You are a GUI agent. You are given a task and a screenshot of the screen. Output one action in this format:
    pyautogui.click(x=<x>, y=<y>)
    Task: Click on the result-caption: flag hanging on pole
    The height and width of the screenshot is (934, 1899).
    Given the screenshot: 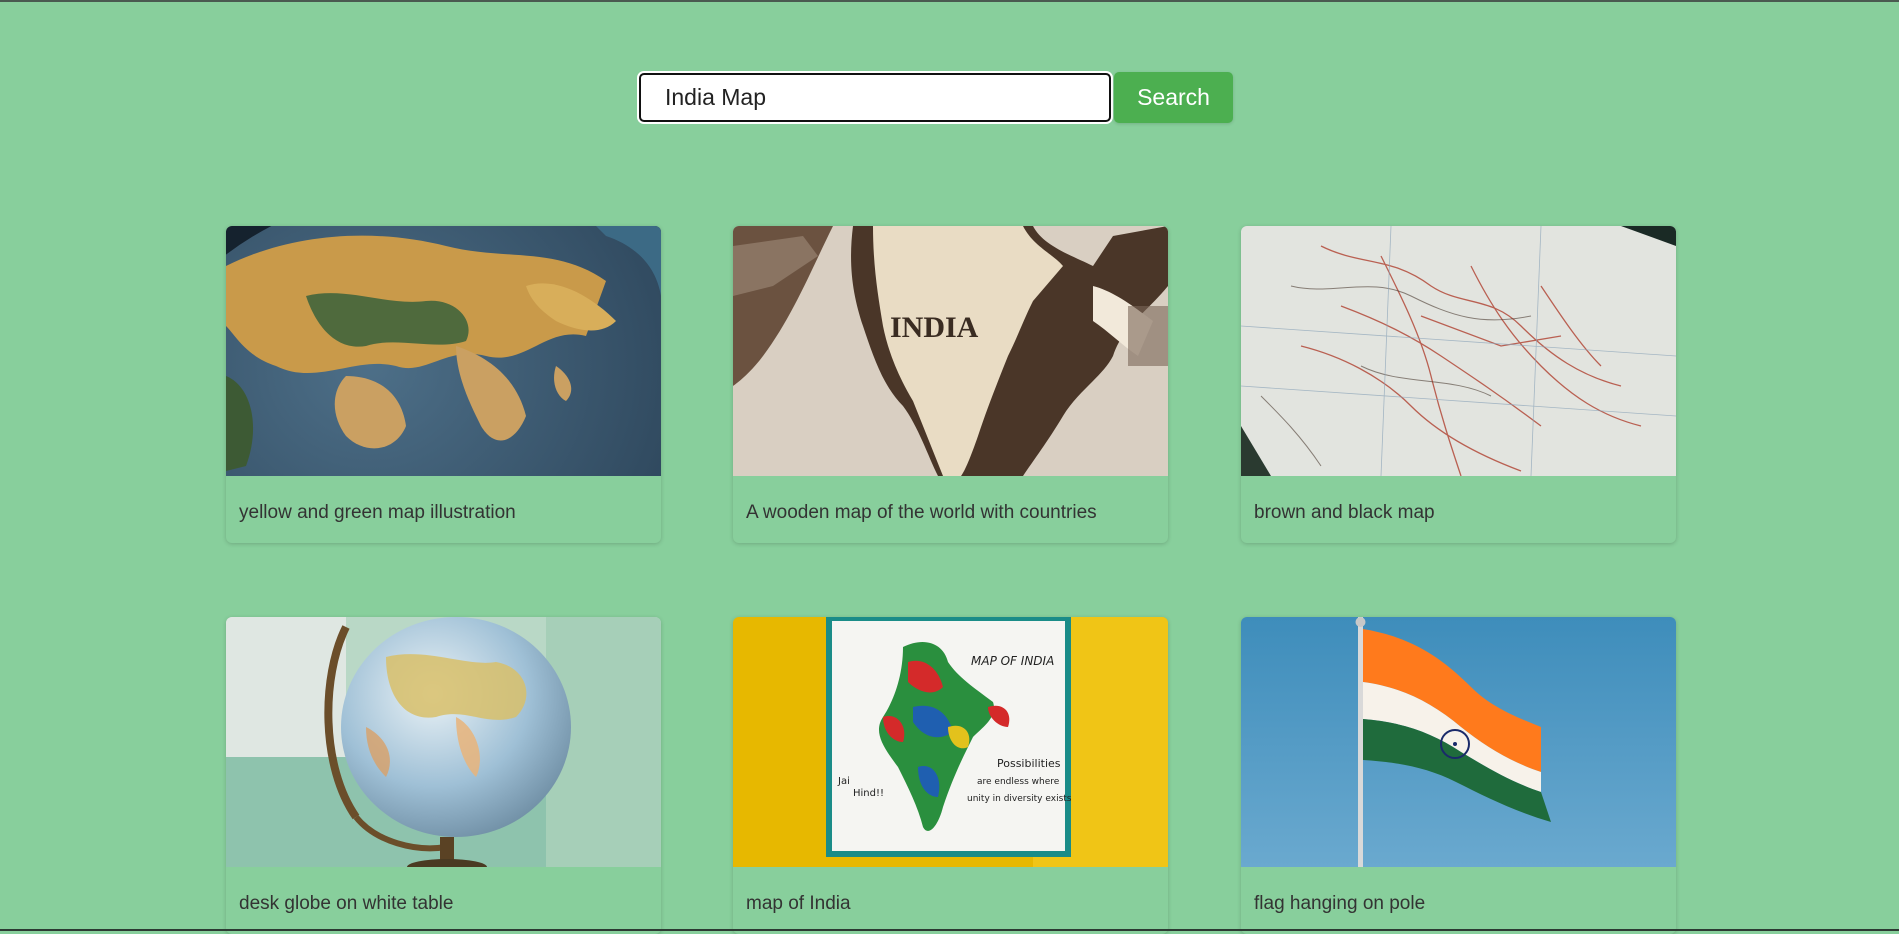 What is the action you would take?
    pyautogui.click(x=1340, y=903)
    